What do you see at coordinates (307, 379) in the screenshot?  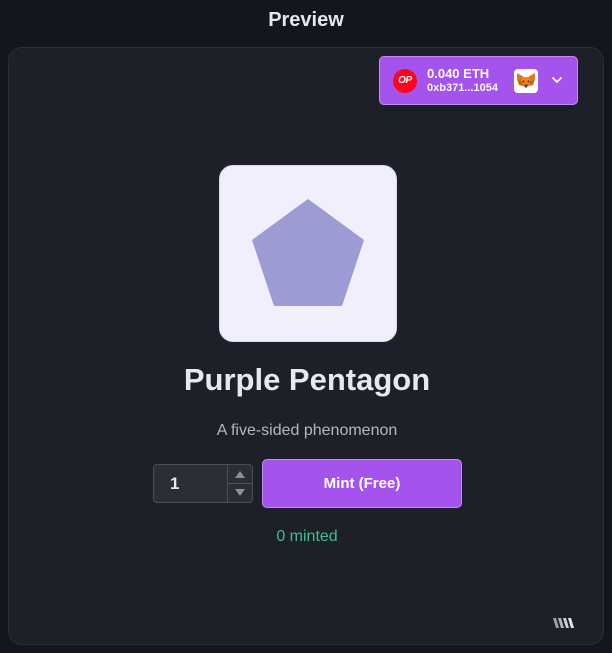 I see `nft-title: Purple Pentagon` at bounding box center [307, 379].